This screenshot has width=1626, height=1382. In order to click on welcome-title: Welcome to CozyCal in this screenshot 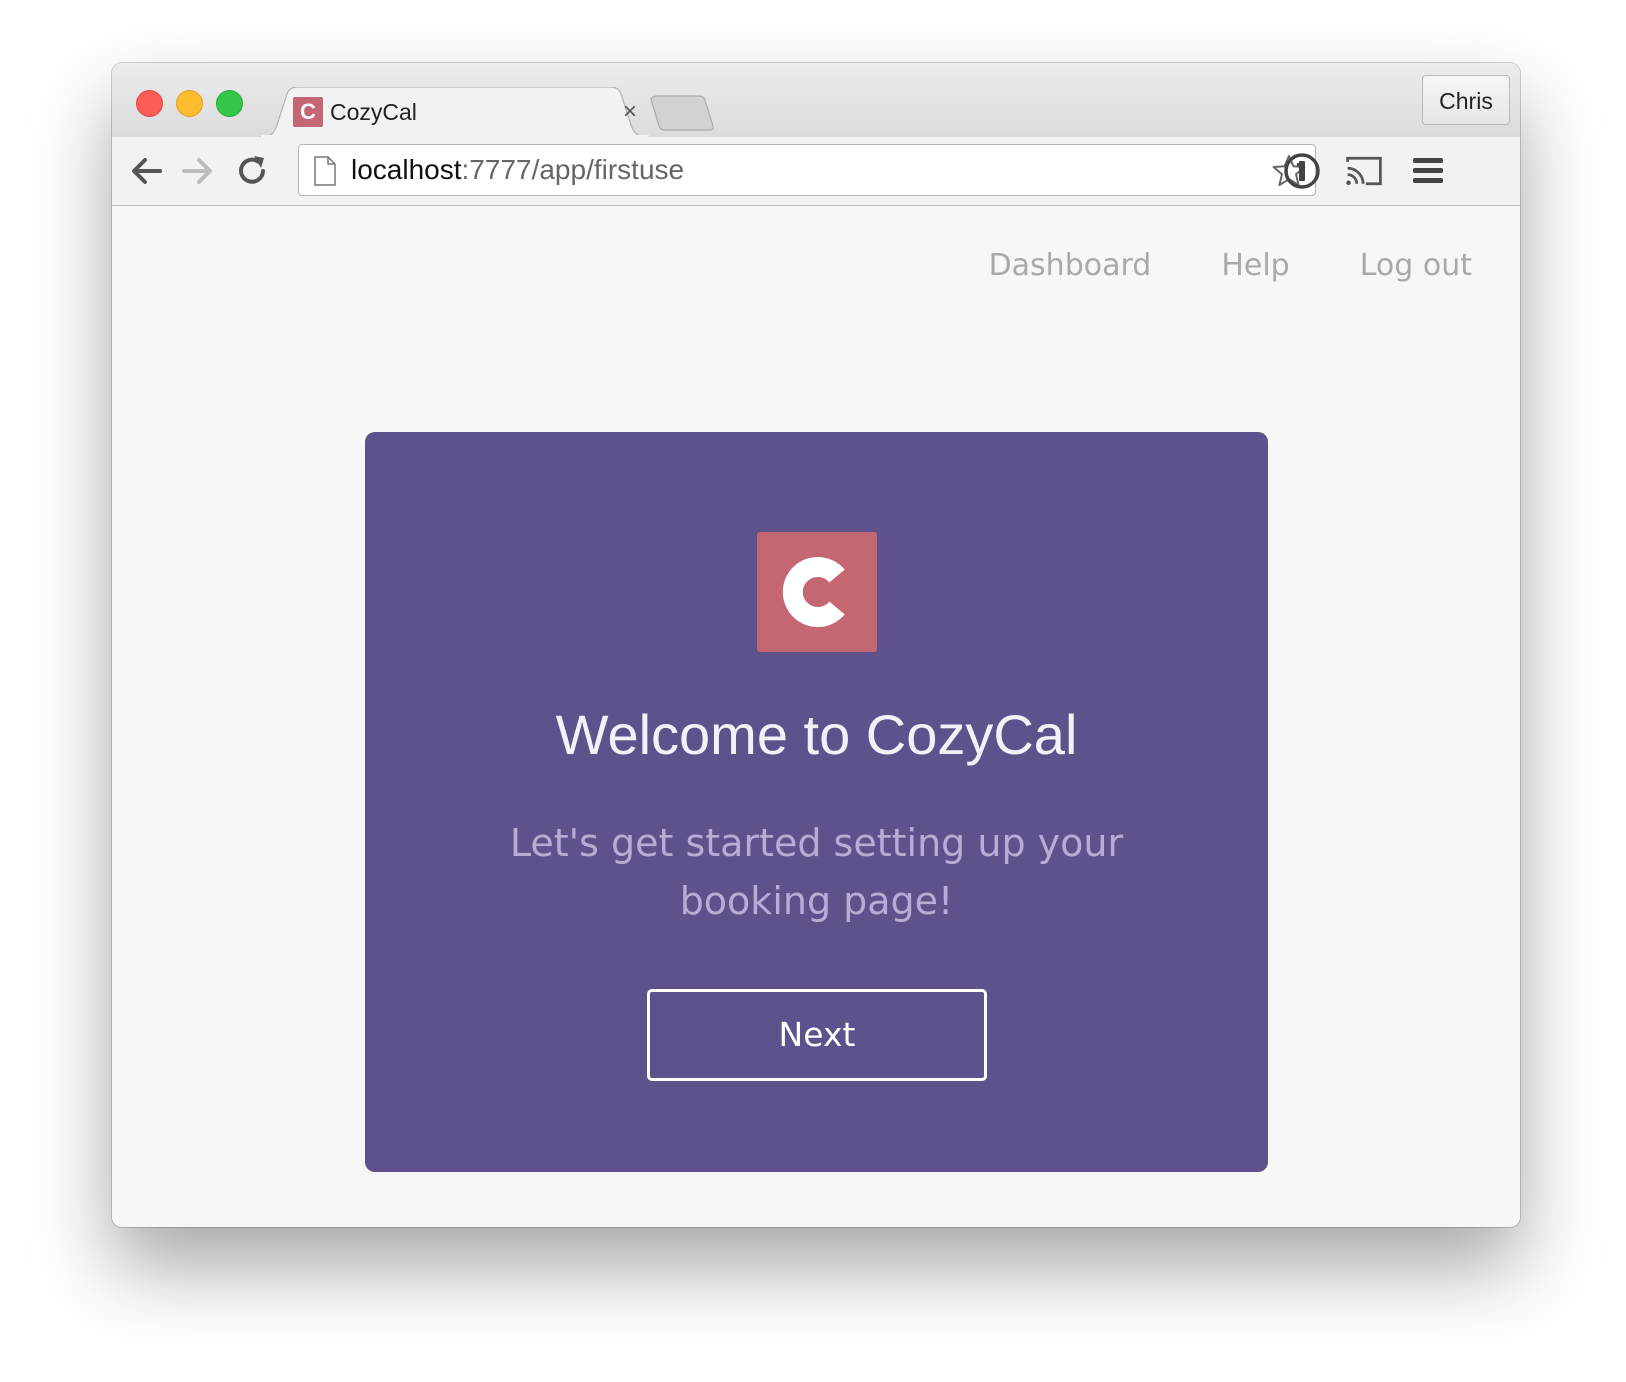, I will do `click(816, 734)`.